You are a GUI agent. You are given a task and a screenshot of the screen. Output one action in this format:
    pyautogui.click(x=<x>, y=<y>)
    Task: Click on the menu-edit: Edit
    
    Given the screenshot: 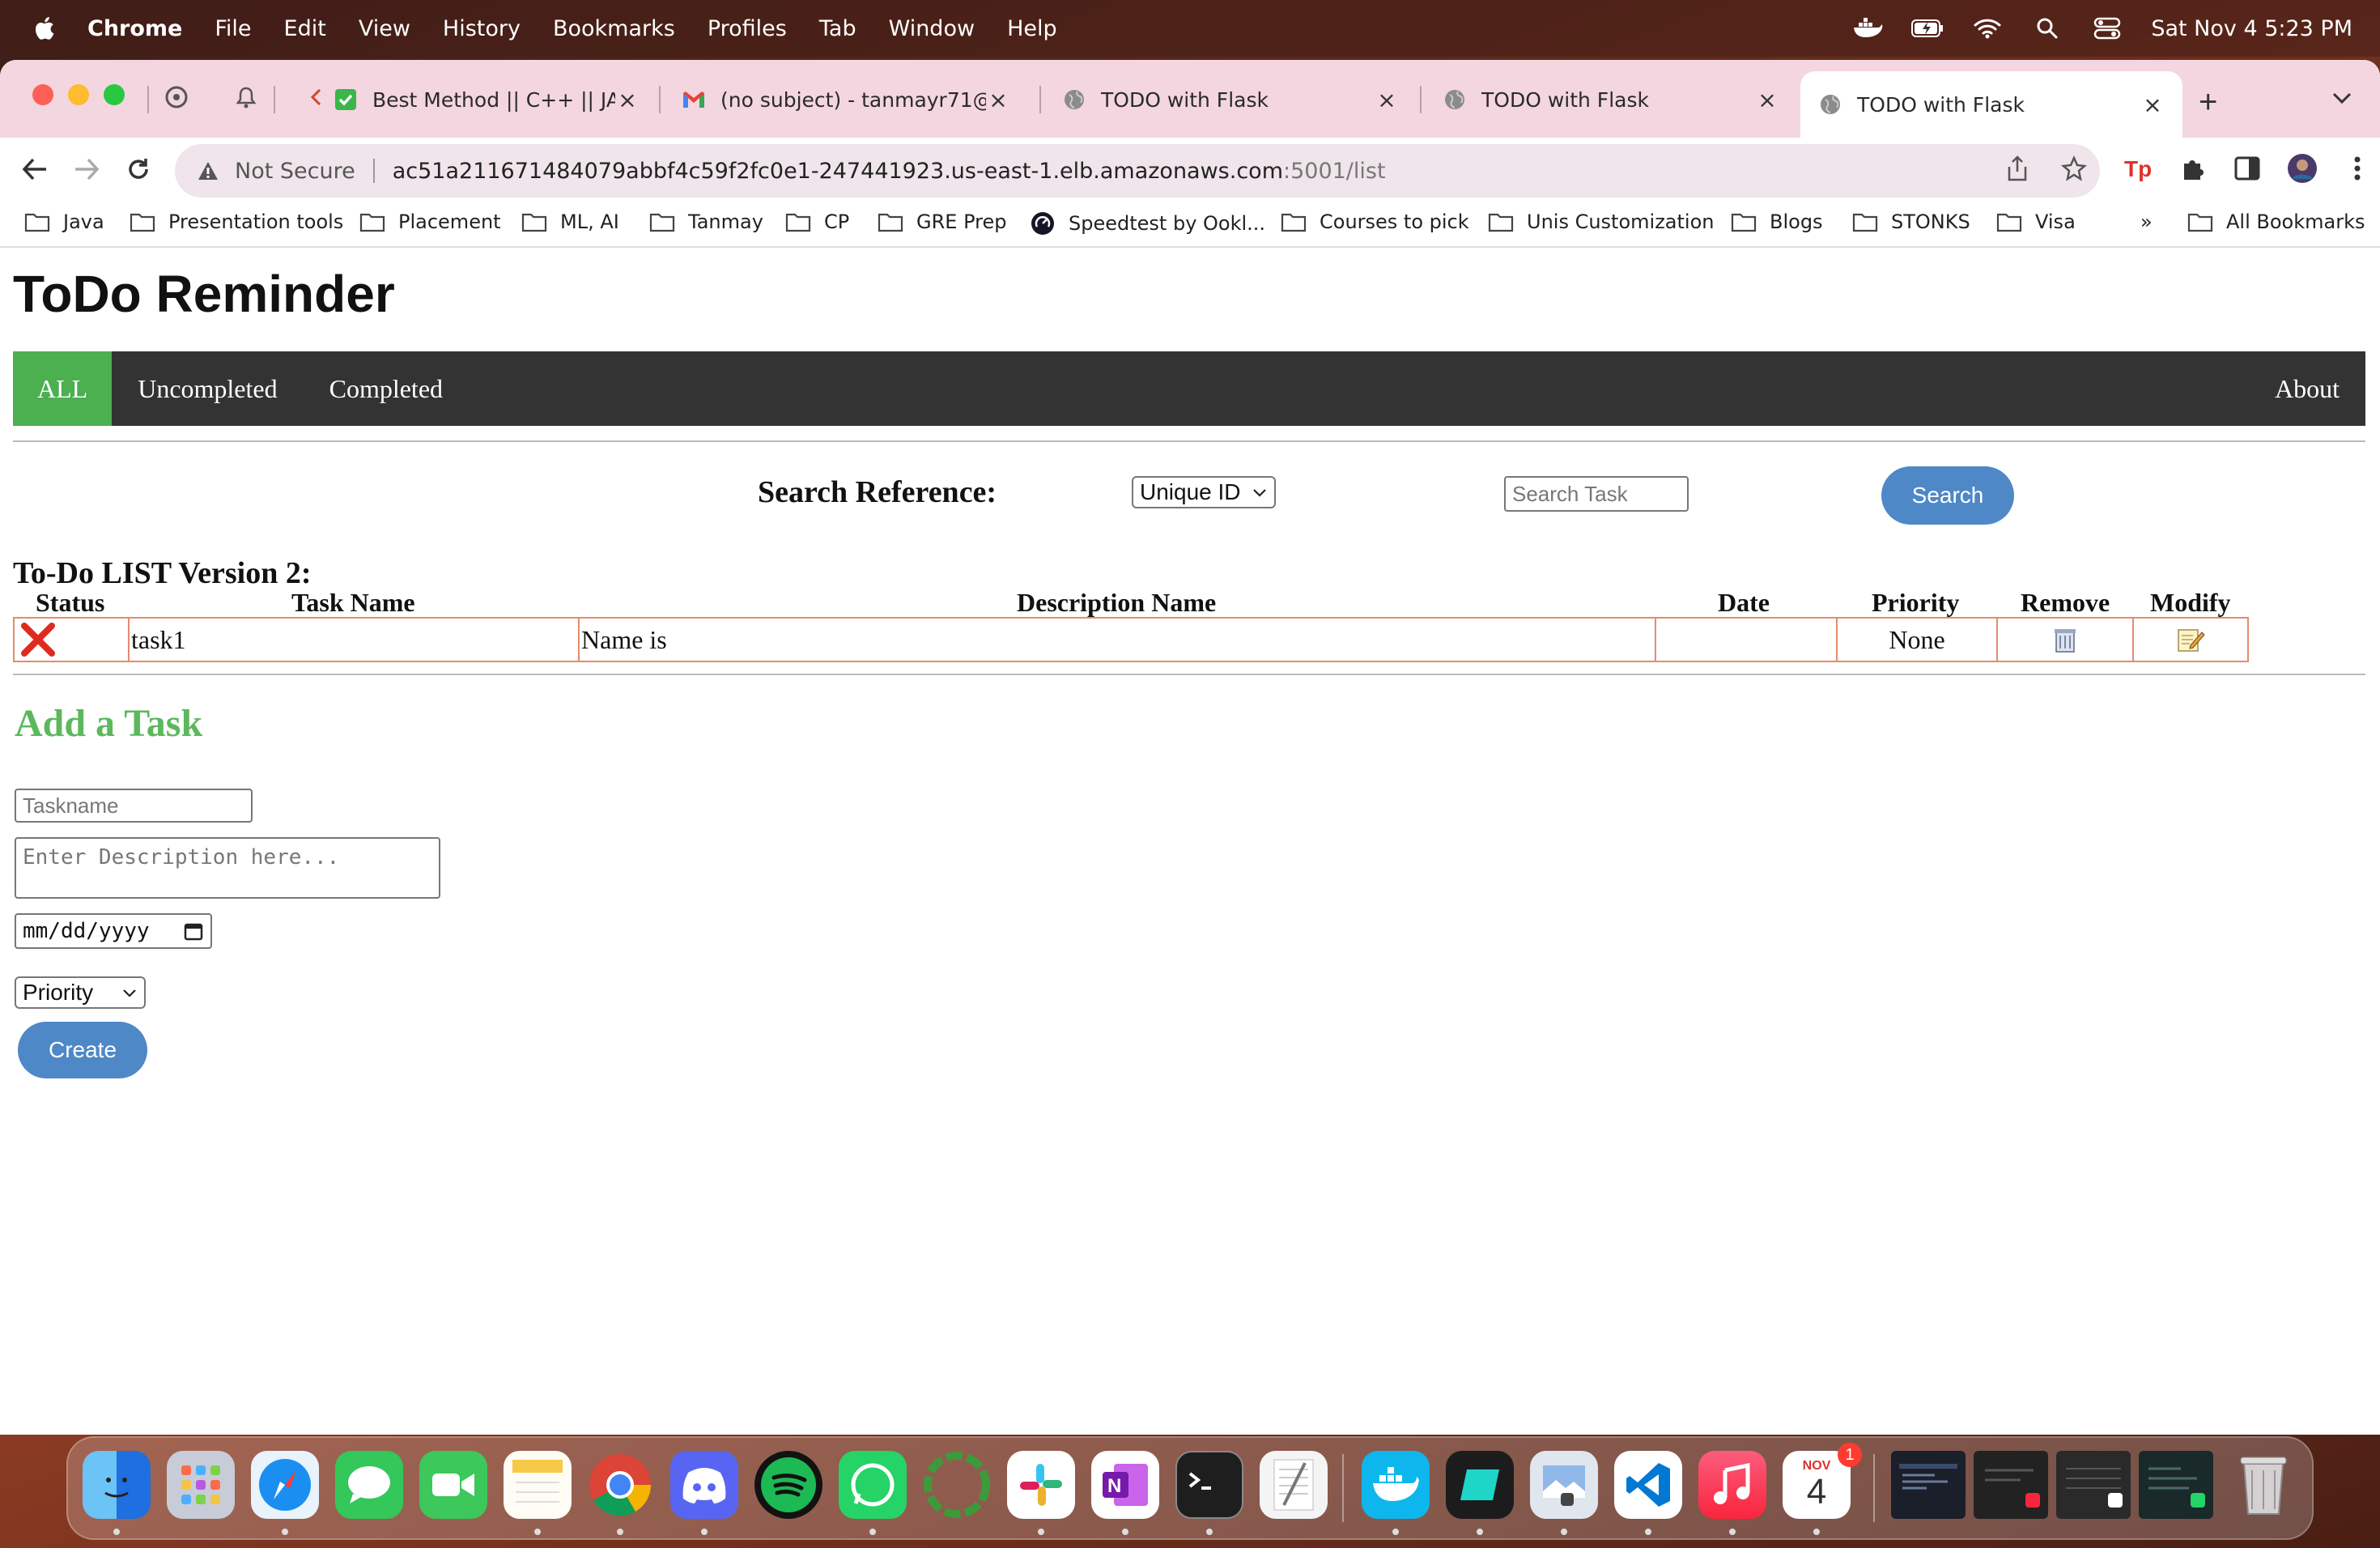 What is the action you would take?
    pyautogui.click(x=305, y=29)
    